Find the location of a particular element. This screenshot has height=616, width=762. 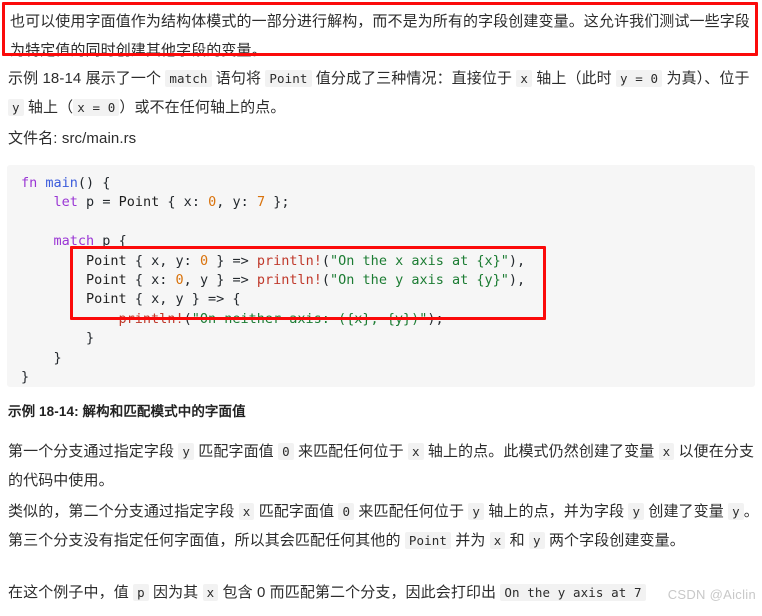

seg-text: 包含 0 而匹配第二个分支，因此会打印出 is located at coordinates (359, 592).